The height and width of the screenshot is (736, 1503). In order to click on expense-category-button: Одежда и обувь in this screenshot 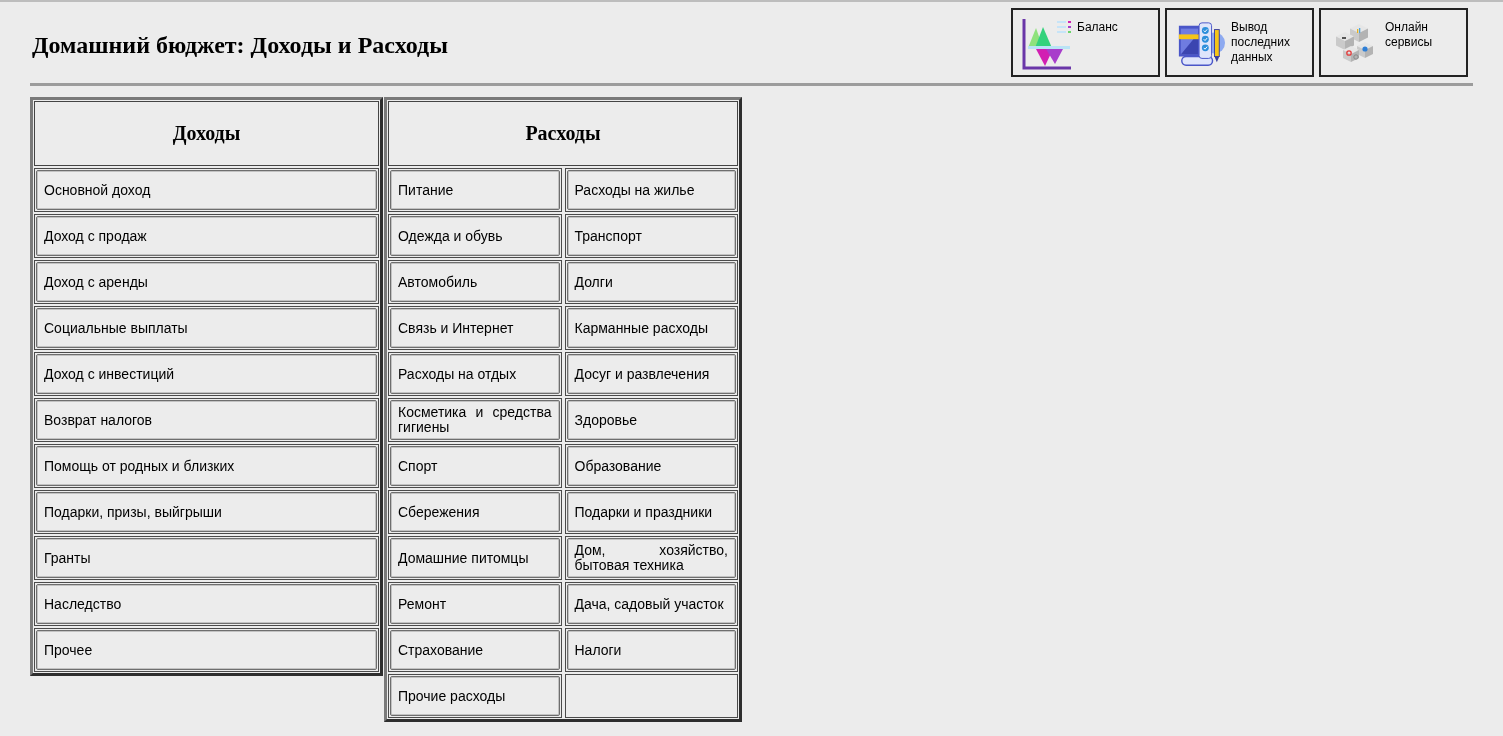, I will do `click(475, 236)`.